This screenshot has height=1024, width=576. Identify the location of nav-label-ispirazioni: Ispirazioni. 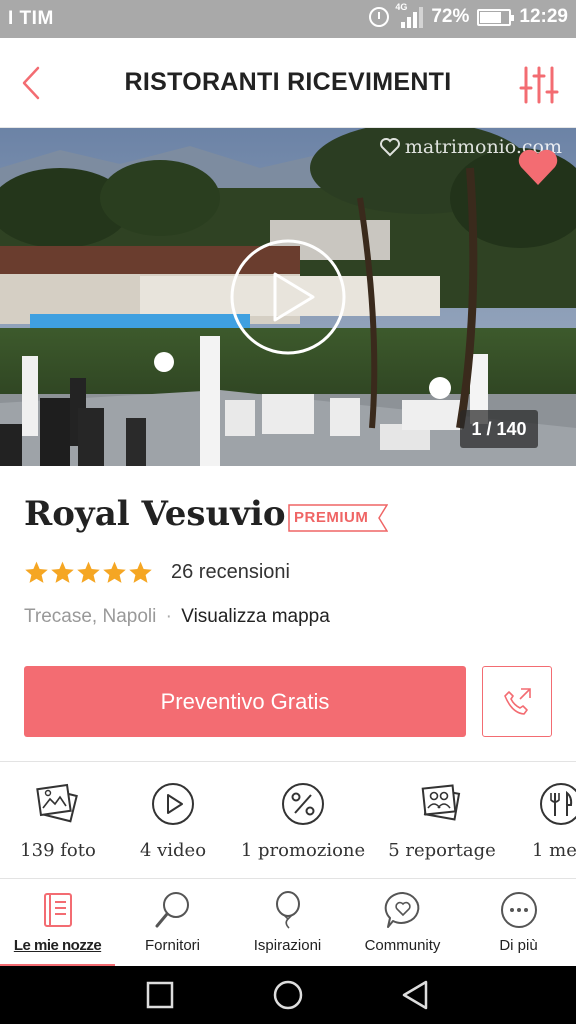
(287, 945).